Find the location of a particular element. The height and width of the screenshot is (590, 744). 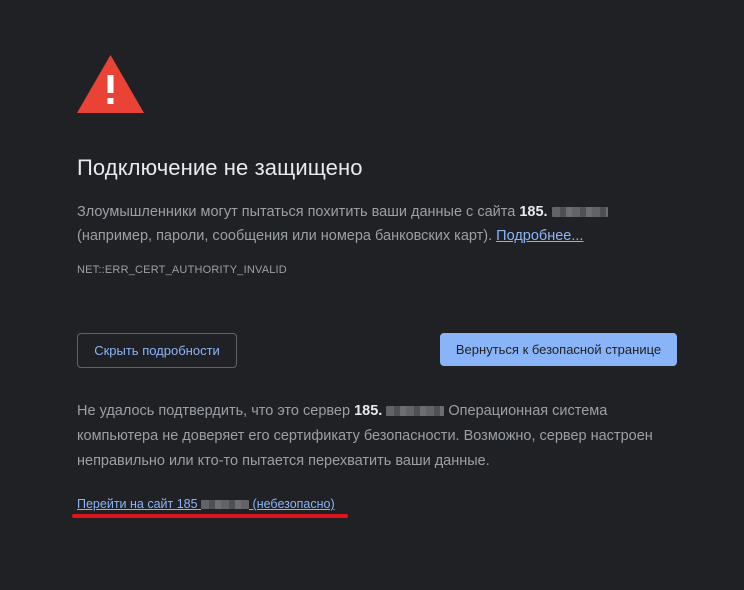

proceed-link-suffix: (небезопасно) is located at coordinates (293, 504).